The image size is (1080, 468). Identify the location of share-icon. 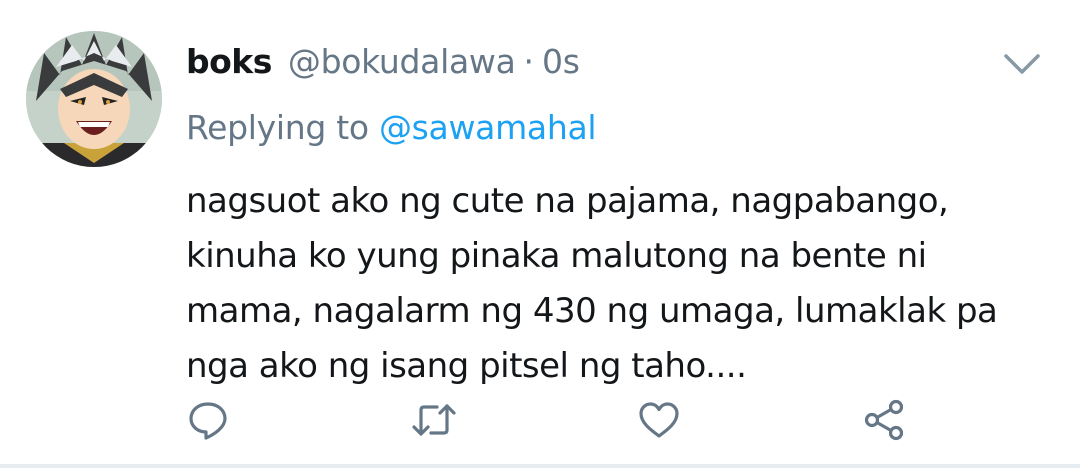
(884, 420).